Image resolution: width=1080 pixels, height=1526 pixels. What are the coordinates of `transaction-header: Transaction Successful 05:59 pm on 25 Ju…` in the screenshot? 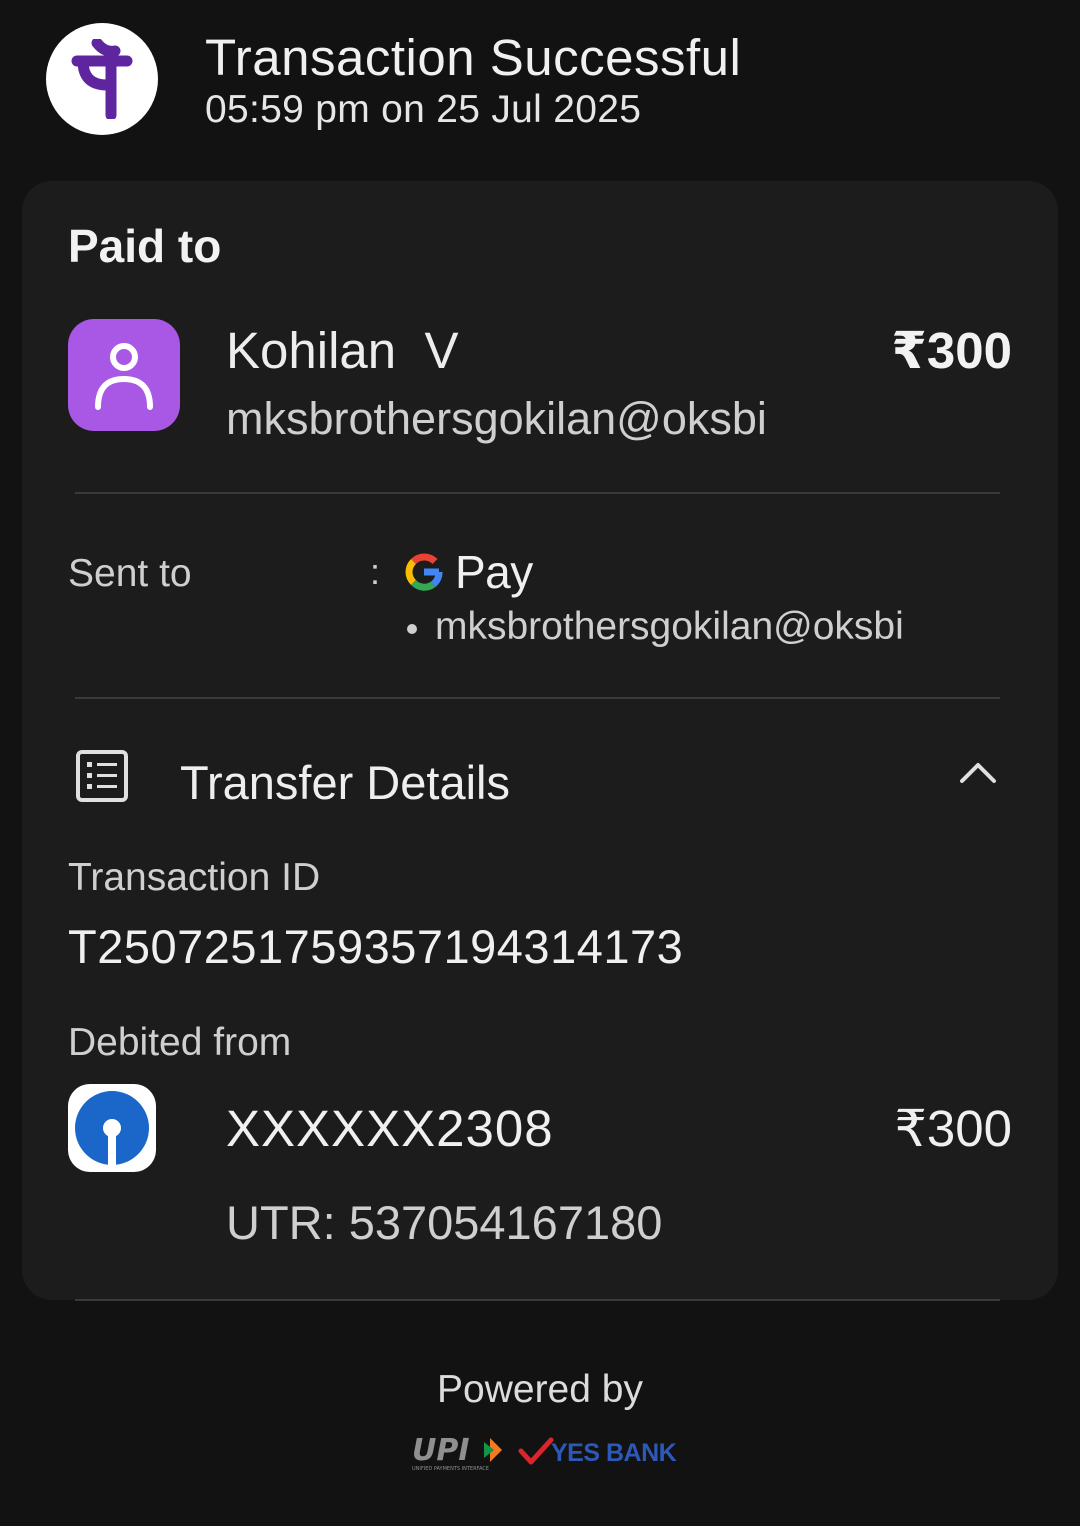 It's located at (540, 90).